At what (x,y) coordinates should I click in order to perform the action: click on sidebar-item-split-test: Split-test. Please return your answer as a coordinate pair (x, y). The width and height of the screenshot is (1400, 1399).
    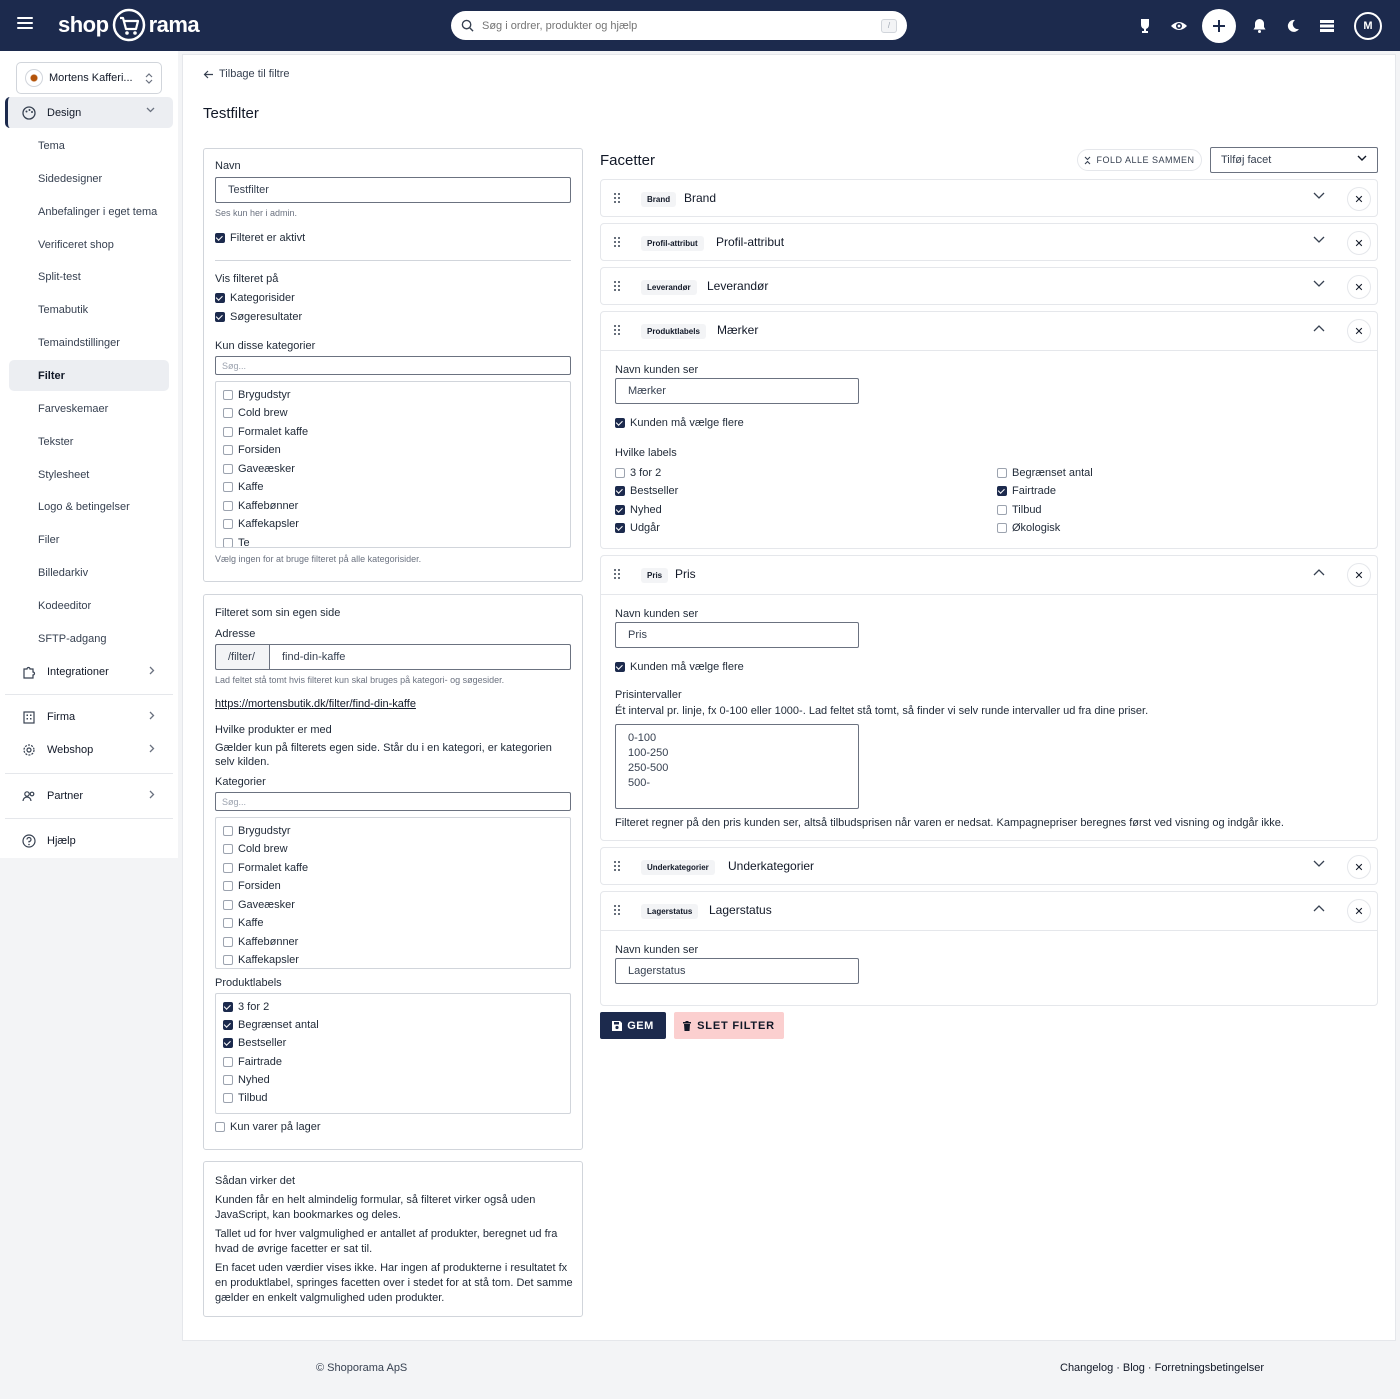
    Looking at the image, I should click on (89, 276).